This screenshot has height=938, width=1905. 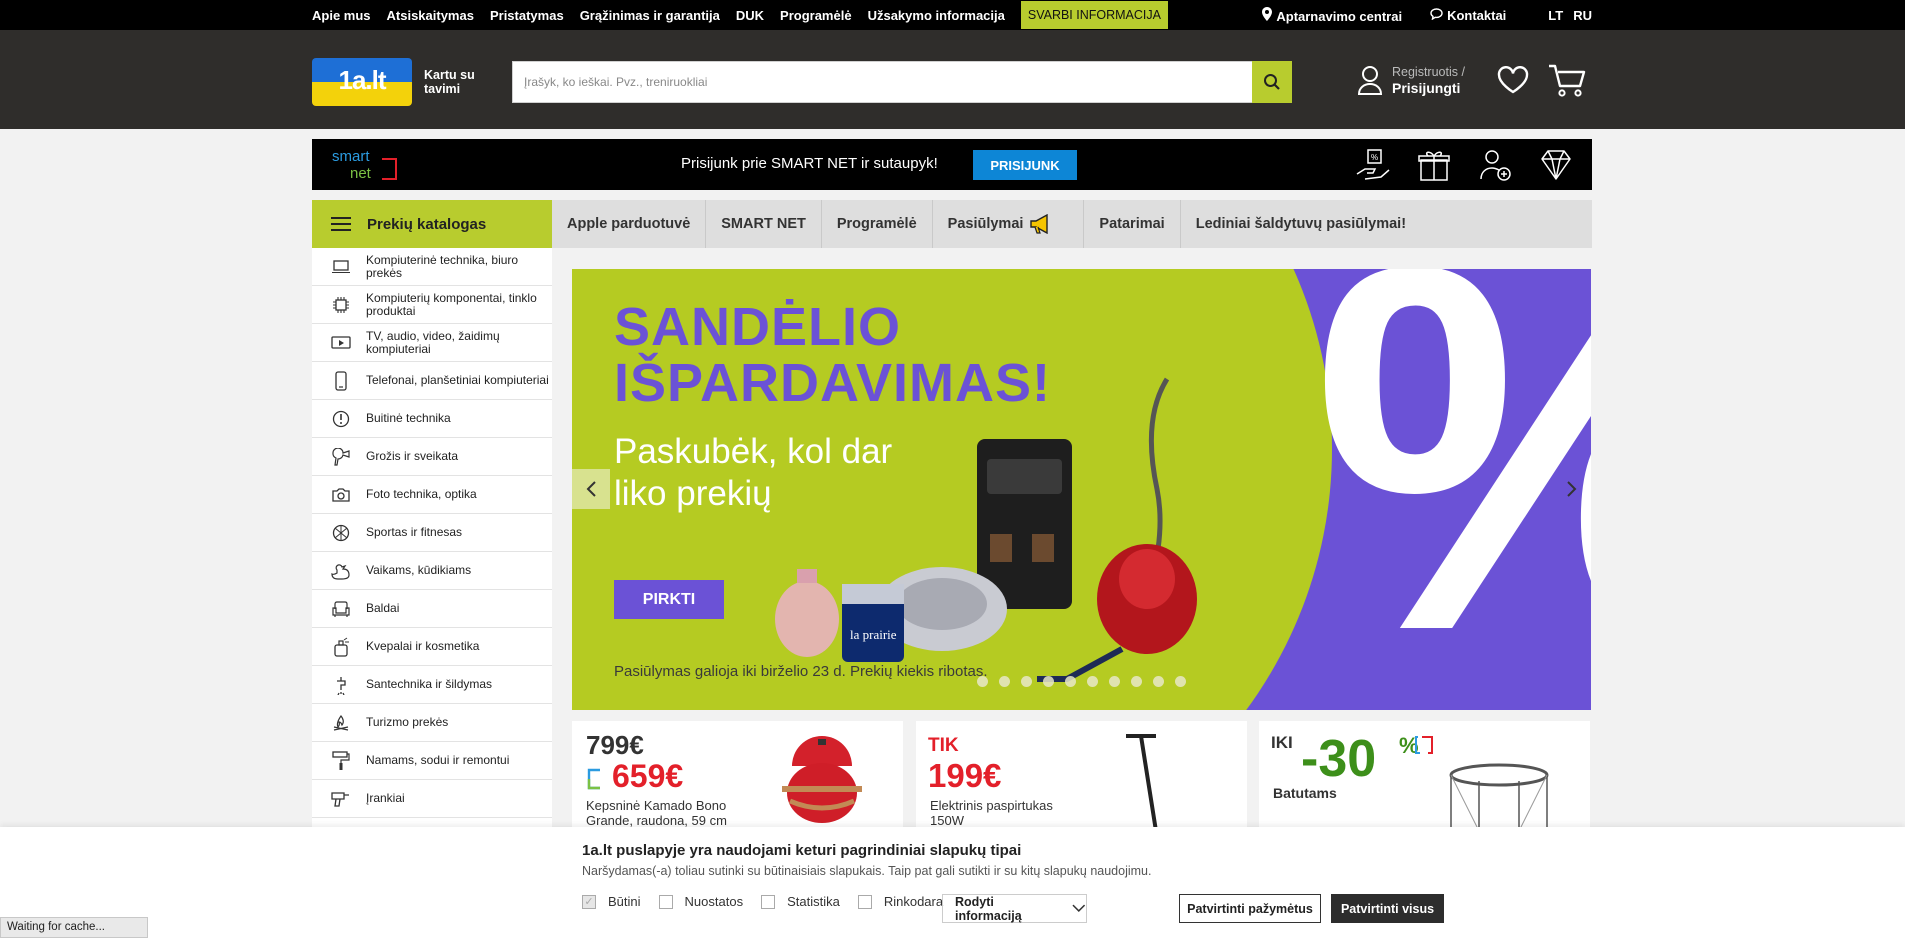 What do you see at coordinates (1272, 82) in the screenshot?
I see `search-button` at bounding box center [1272, 82].